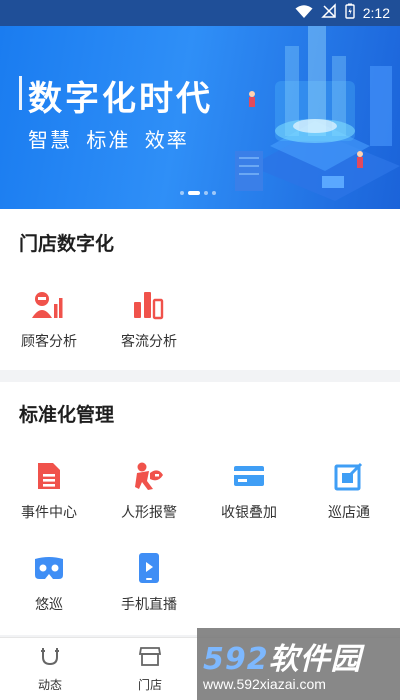  What do you see at coordinates (376, 13) in the screenshot?
I see `status-time: 2:12` at bounding box center [376, 13].